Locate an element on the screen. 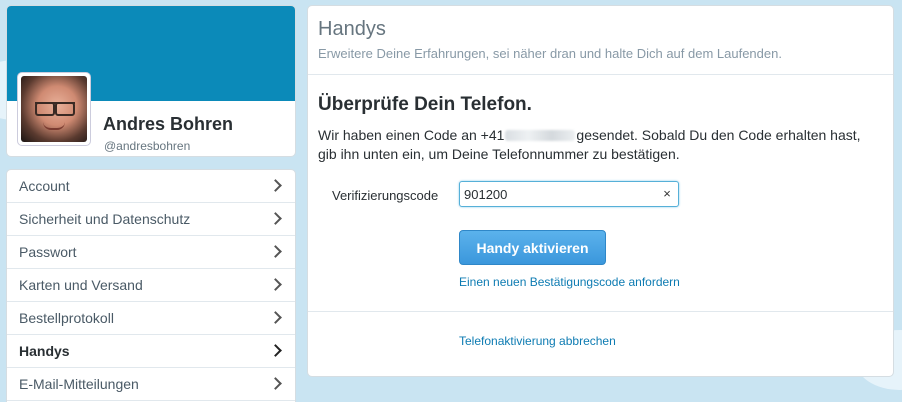 The image size is (902, 402). sidebar-item-label: Account is located at coordinates (44, 186).